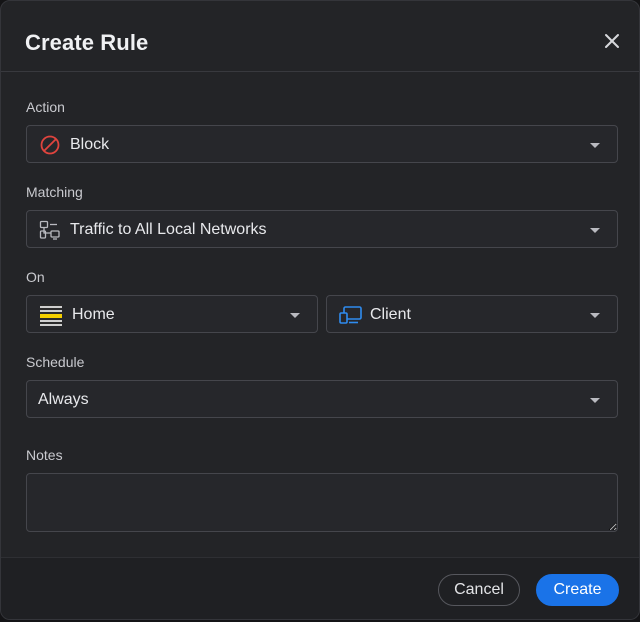 The height and width of the screenshot is (622, 640). I want to click on on-label: On, so click(35, 277).